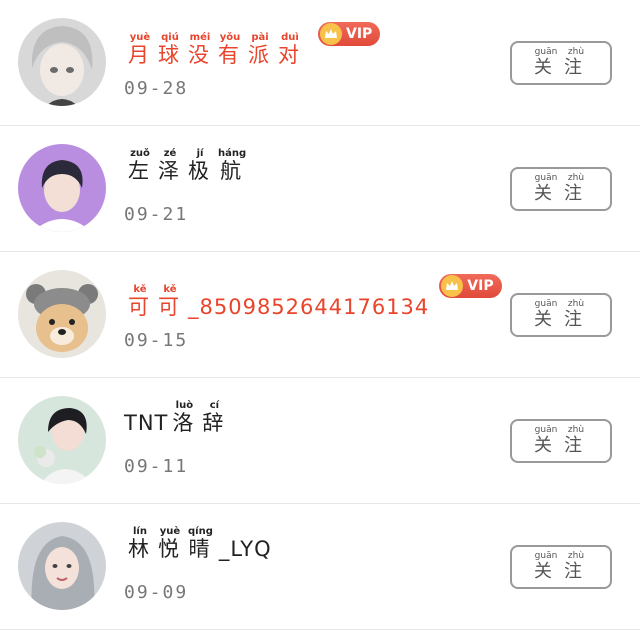 The width and height of the screenshot is (640, 636). I want to click on user-name: 林lín悦yuè晴qíng _LYQ, so click(198, 543).